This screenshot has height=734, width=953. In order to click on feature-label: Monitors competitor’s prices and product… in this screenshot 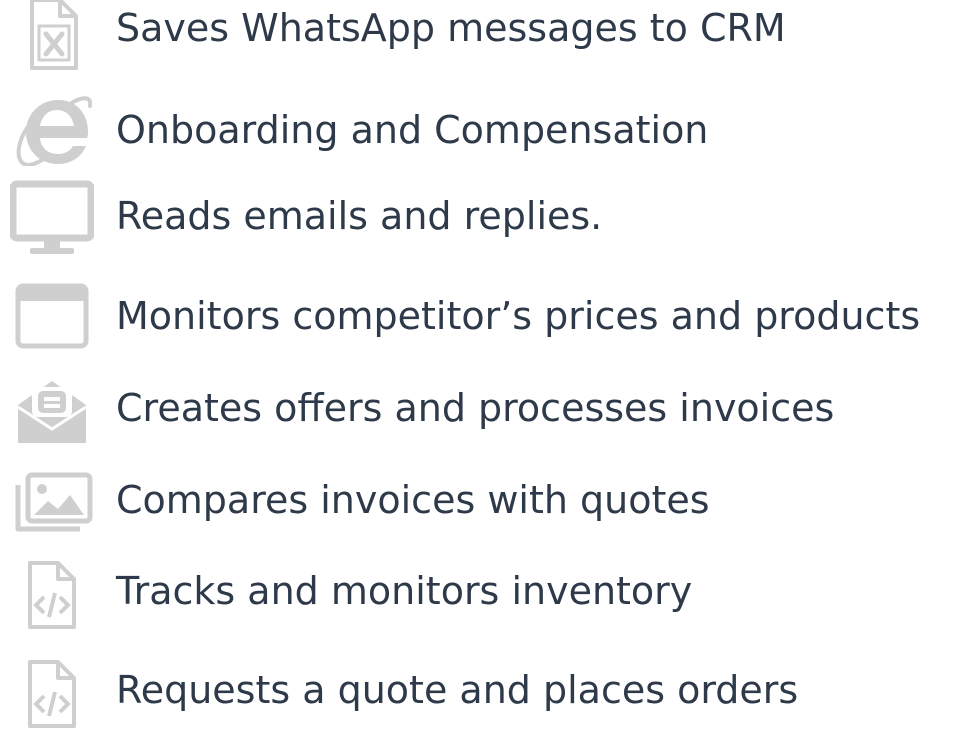, I will do `click(518, 316)`.